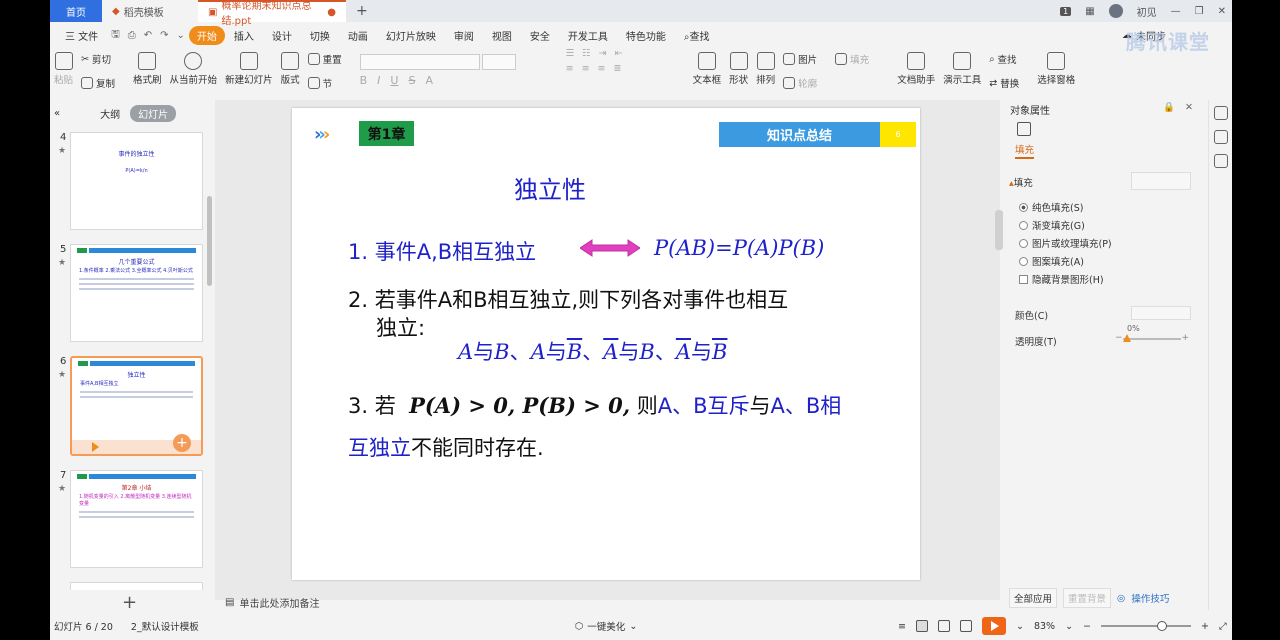  Describe the element at coordinates (193, 67) in the screenshot. I see `from-current-button: 从当前开始` at that location.